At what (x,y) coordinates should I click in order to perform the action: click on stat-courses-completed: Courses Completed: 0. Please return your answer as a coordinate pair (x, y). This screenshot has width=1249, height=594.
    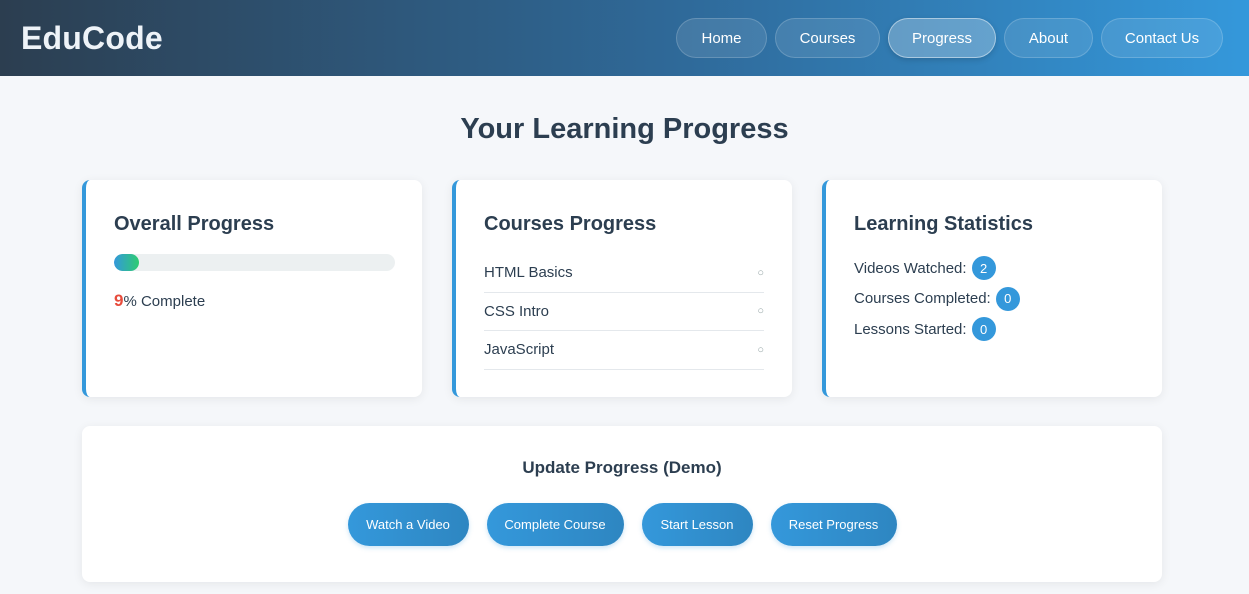
    Looking at the image, I should click on (994, 299).